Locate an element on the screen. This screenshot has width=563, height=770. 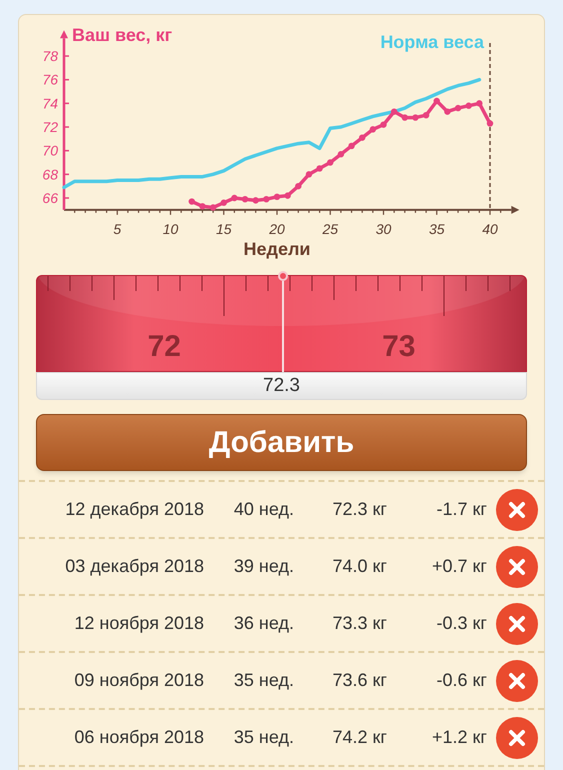
y-tick-label: 68 is located at coordinates (50, 174).